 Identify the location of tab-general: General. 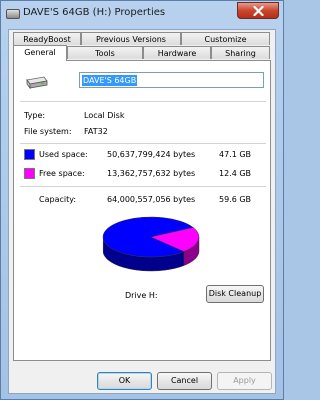
(40, 53).